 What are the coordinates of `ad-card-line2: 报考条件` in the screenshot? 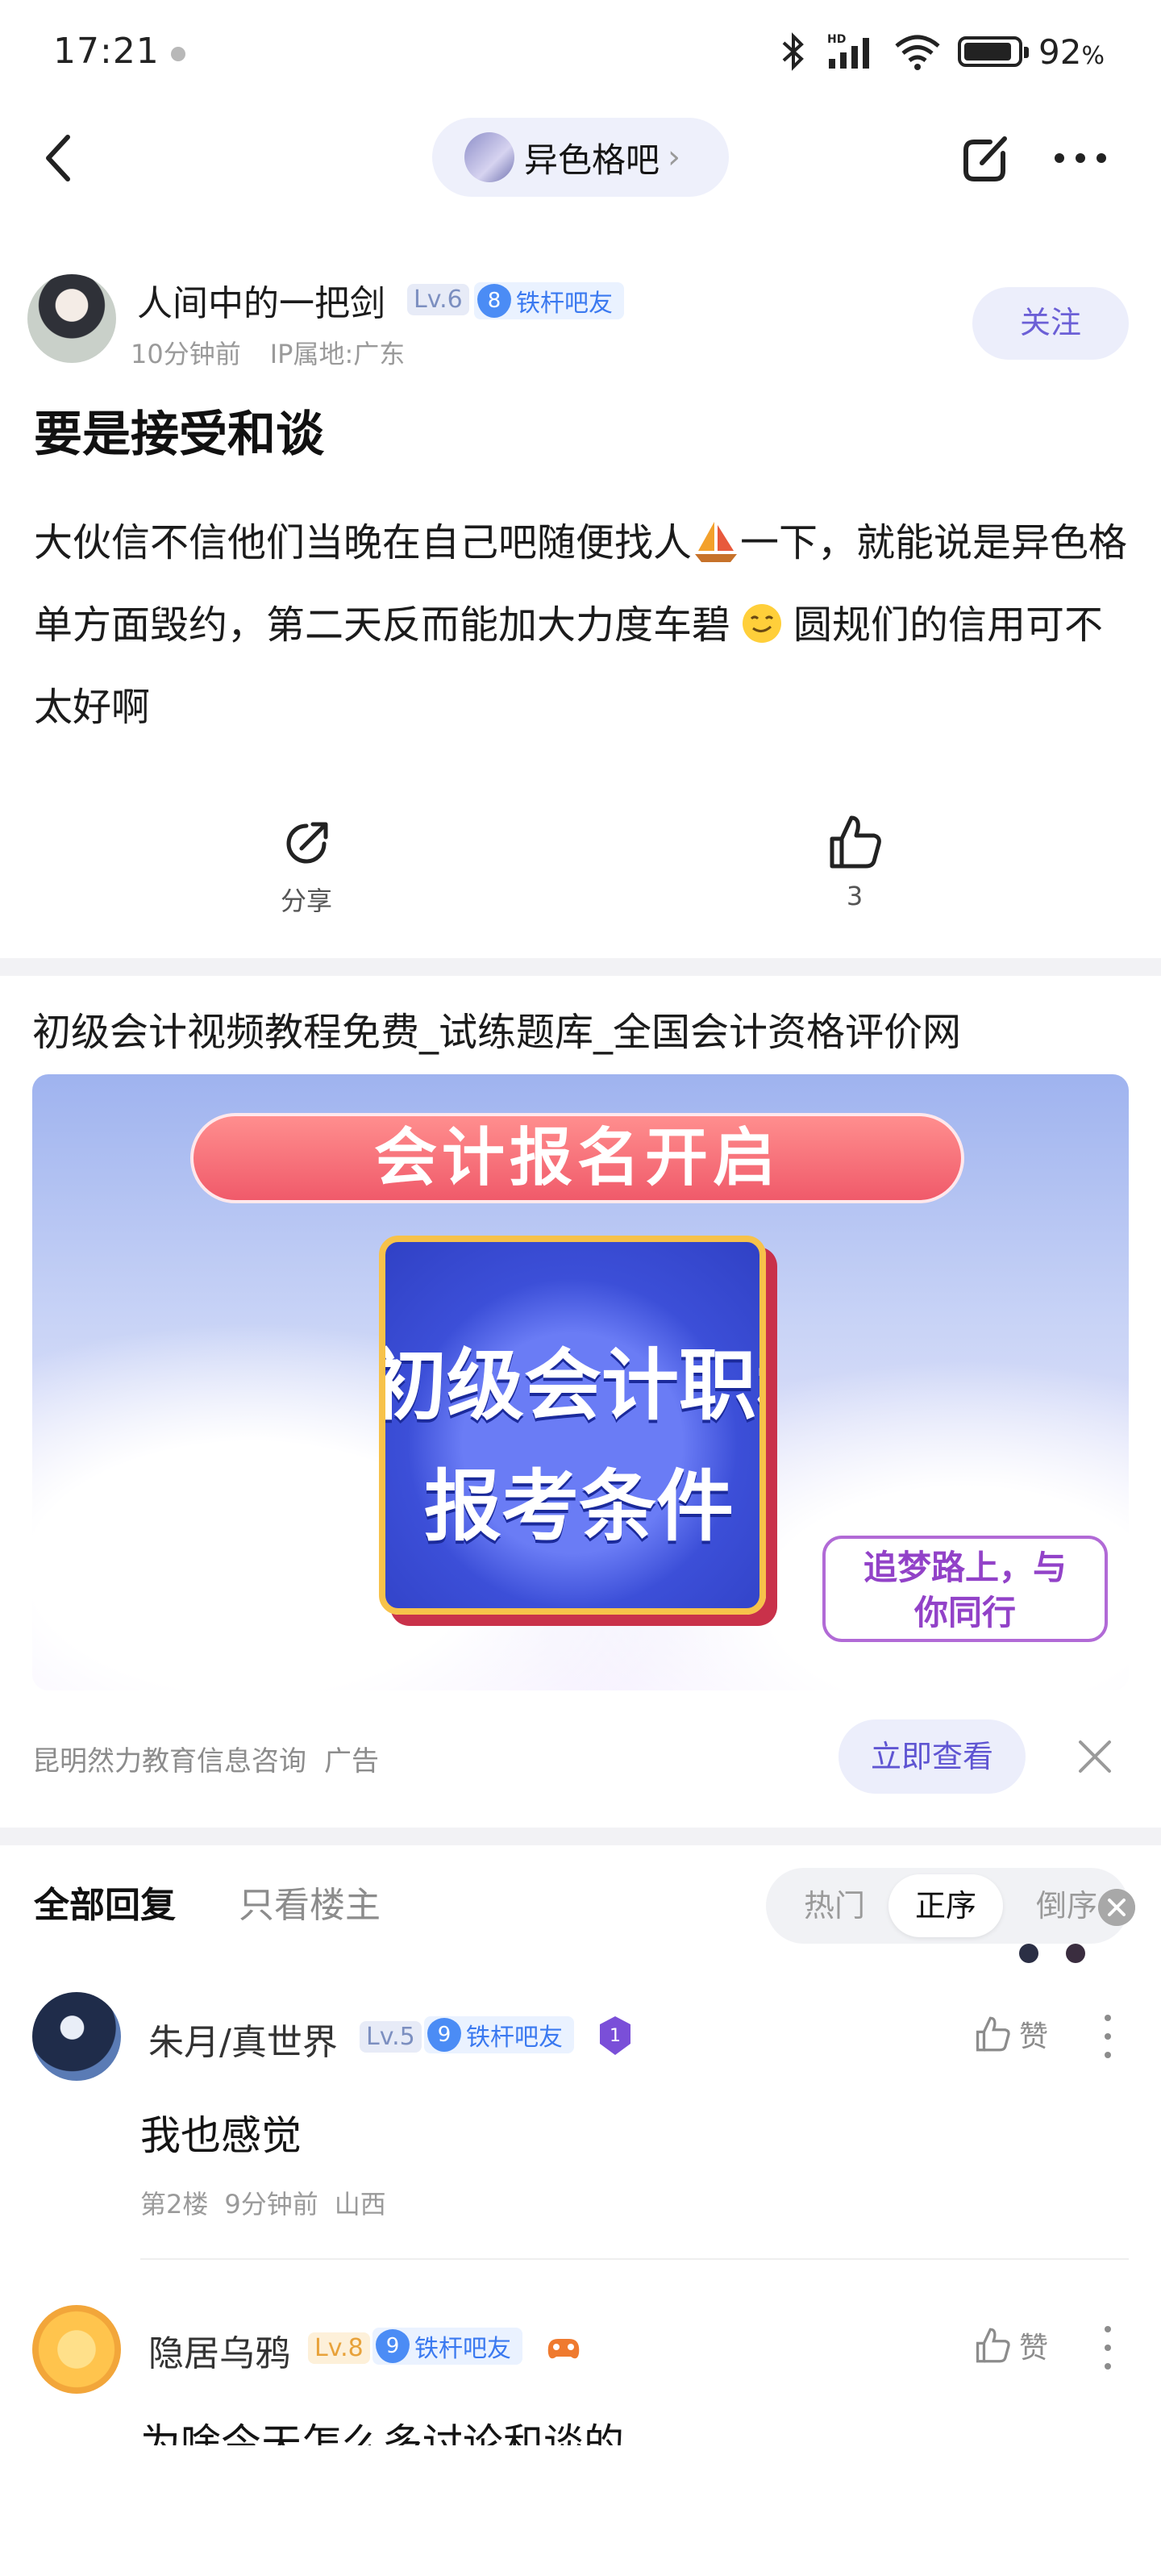 It's located at (579, 1506).